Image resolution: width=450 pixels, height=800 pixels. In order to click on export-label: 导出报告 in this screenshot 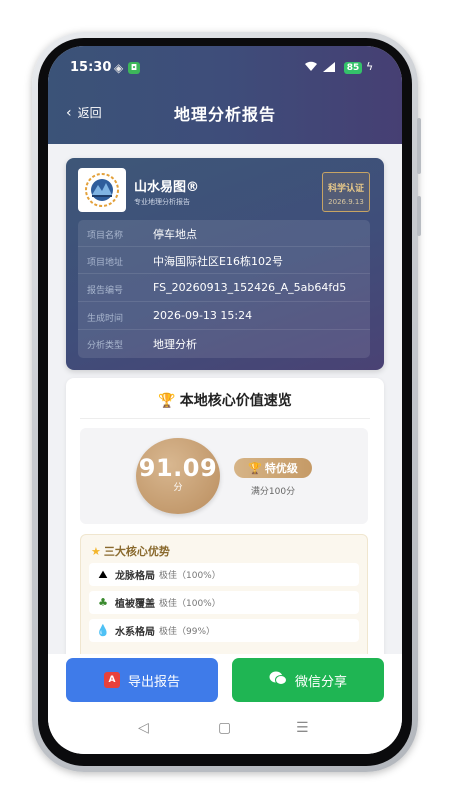, I will do `click(153, 682)`.